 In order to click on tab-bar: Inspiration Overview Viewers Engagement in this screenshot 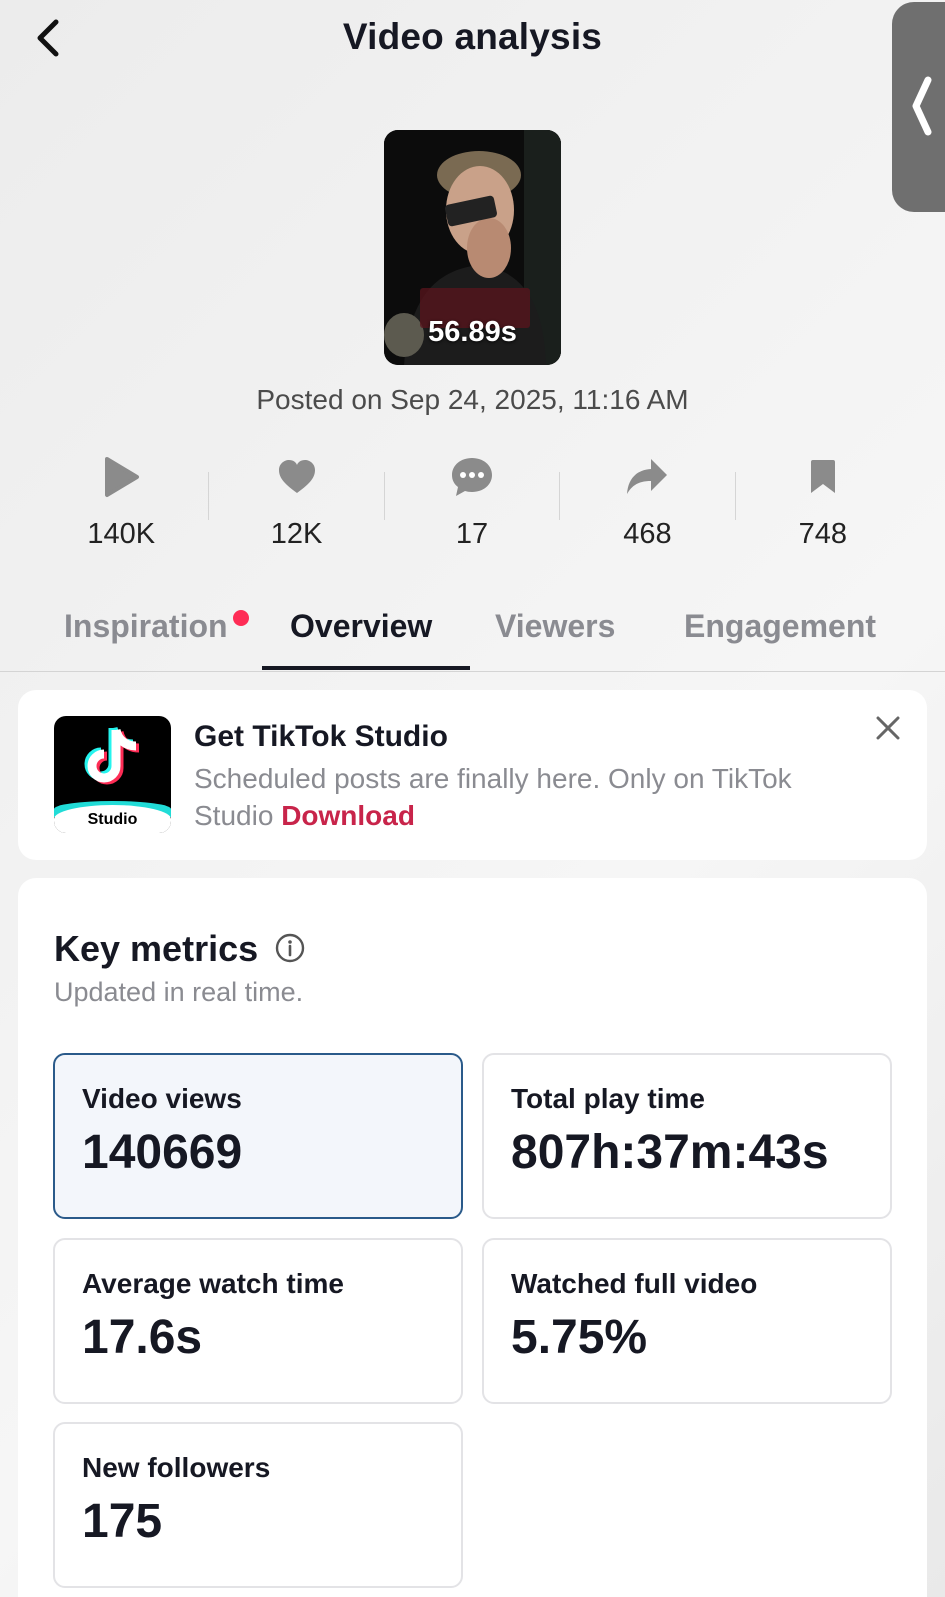, I will do `click(472, 636)`.